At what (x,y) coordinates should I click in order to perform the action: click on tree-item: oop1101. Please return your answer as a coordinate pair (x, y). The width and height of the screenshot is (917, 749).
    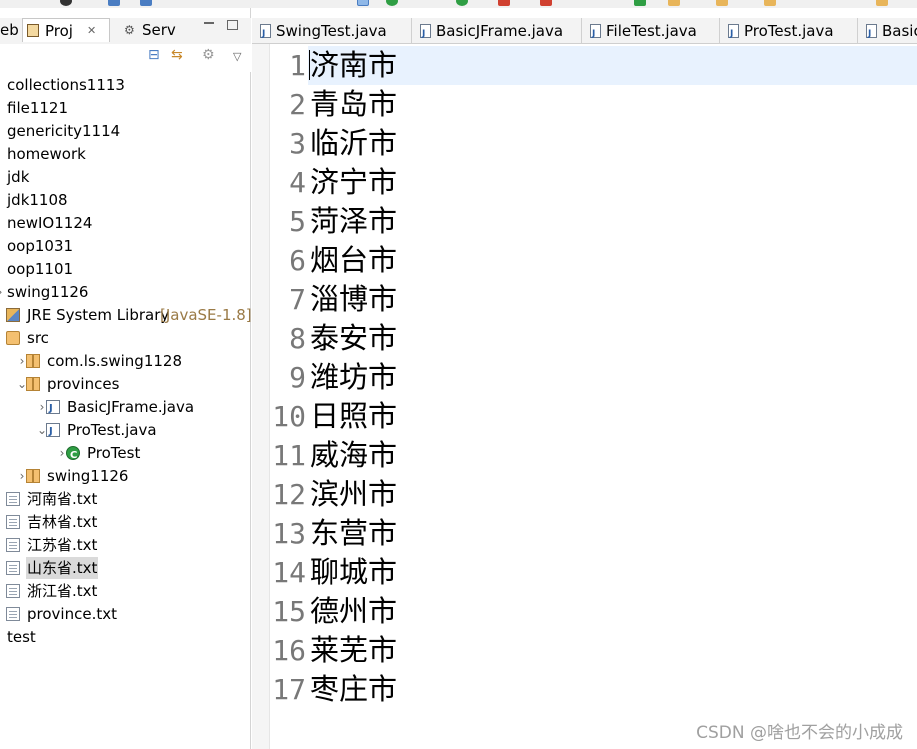
    Looking at the image, I should click on (125, 269).